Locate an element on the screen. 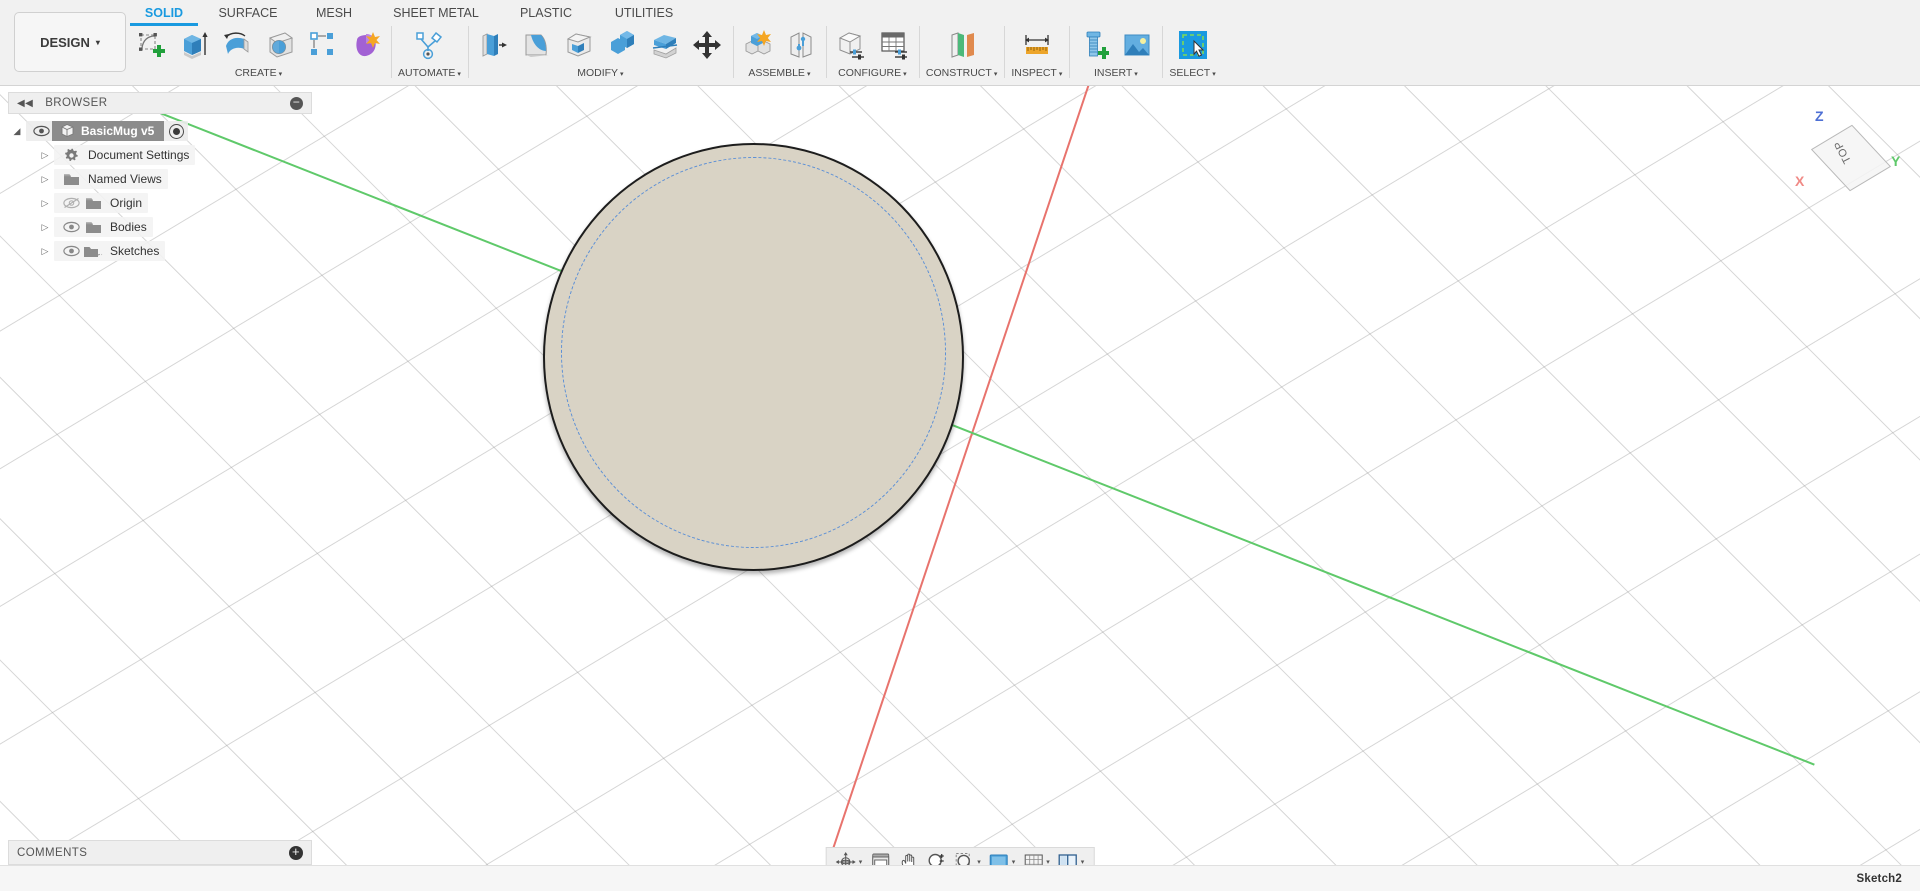  ribbon-tab-plastic: PLASTIC is located at coordinates (546, 15).